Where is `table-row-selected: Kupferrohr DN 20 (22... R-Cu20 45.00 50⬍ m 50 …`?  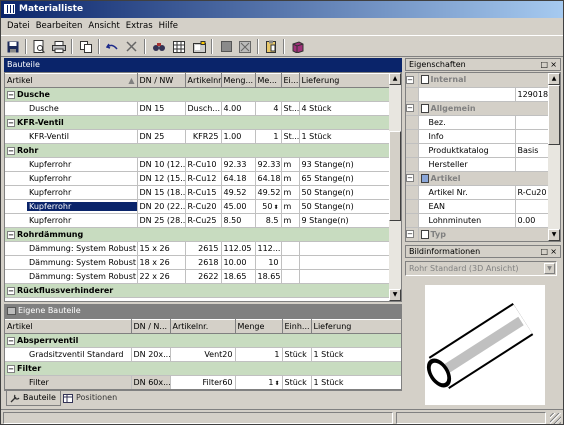
table-row-selected: Kupferrohr DN 20 (22... R-Cu20 45.00 50⬍ m 50 … is located at coordinates (198, 206).